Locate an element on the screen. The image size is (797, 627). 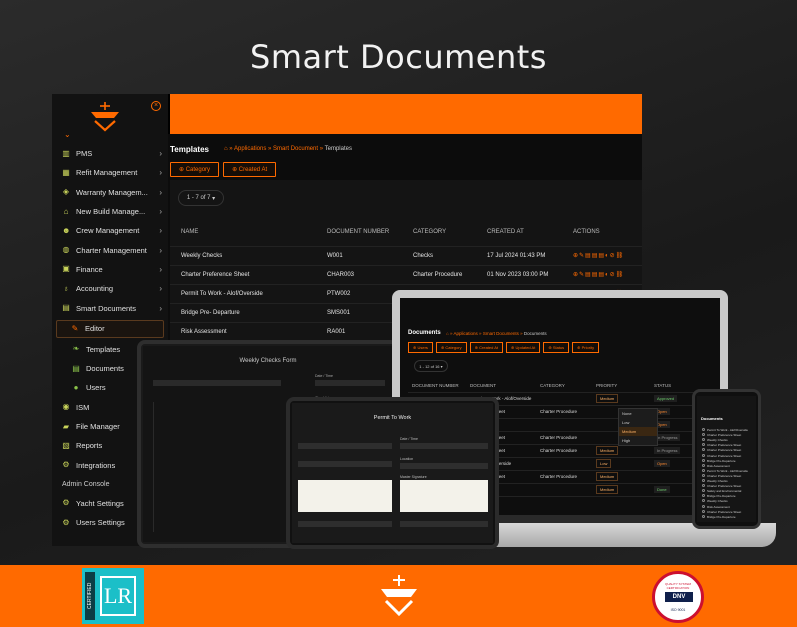
pagination-select: 1 - 12 of 16 ▾ is located at coordinates (431, 366).